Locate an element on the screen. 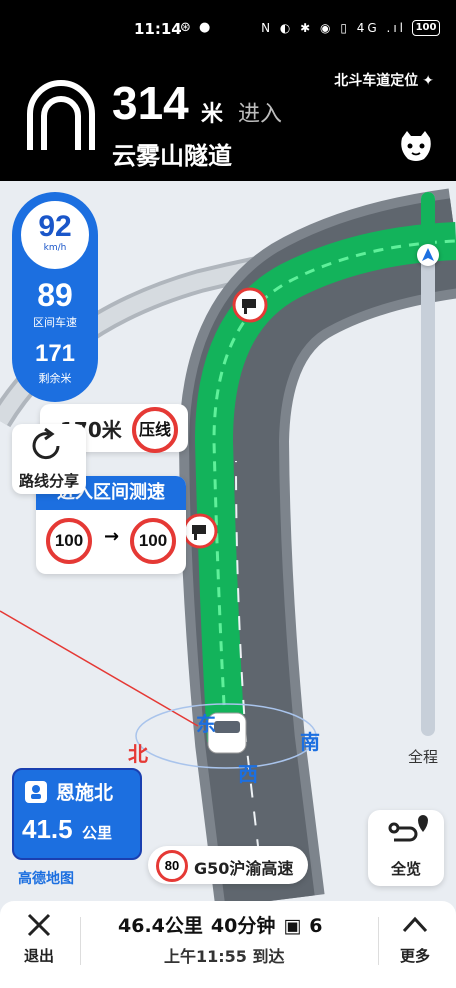  full-route-label: 全程 is located at coordinates (423, 757).